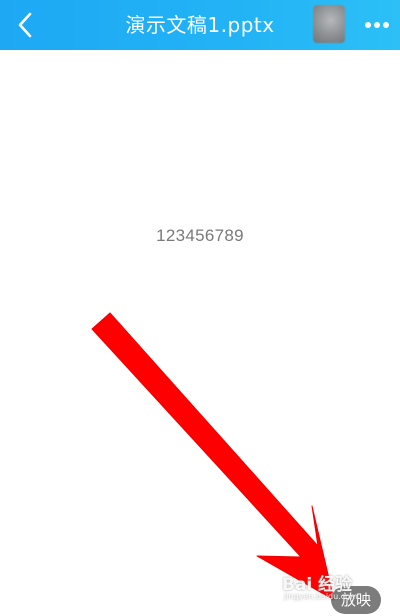 This screenshot has height=616, width=400. What do you see at coordinates (200, 235) in the screenshot?
I see `slide-content-text: 123456789` at bounding box center [200, 235].